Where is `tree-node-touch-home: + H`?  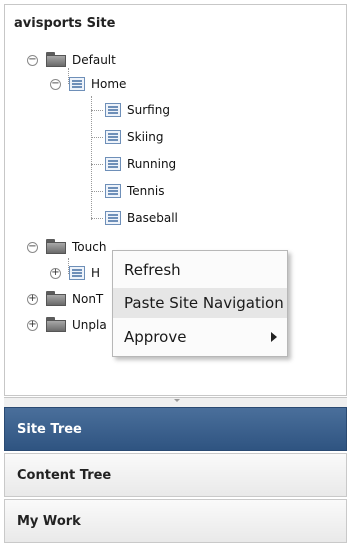
tree-node-touch-home: + H is located at coordinates (75, 273).